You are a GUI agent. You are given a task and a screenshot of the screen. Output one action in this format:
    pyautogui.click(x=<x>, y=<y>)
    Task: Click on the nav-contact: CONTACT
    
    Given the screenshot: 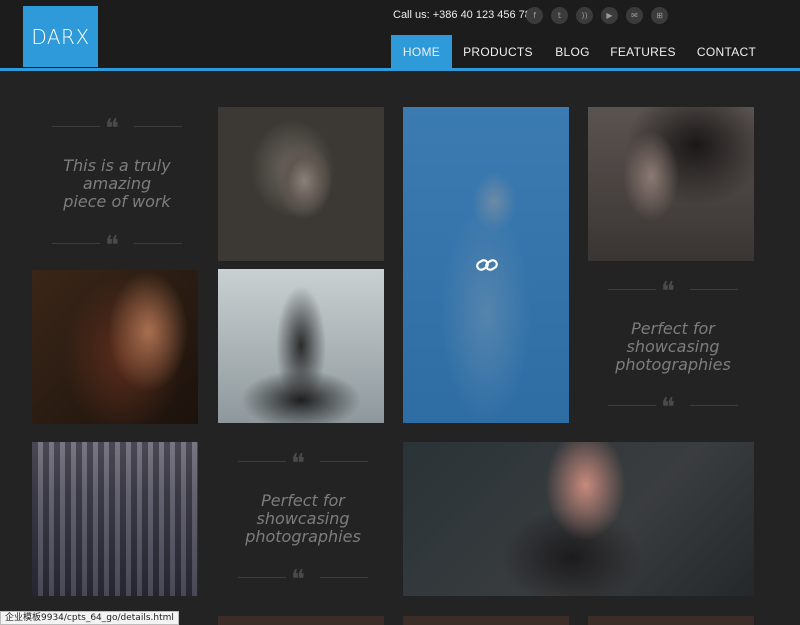 What is the action you would take?
    pyautogui.click(x=726, y=51)
    